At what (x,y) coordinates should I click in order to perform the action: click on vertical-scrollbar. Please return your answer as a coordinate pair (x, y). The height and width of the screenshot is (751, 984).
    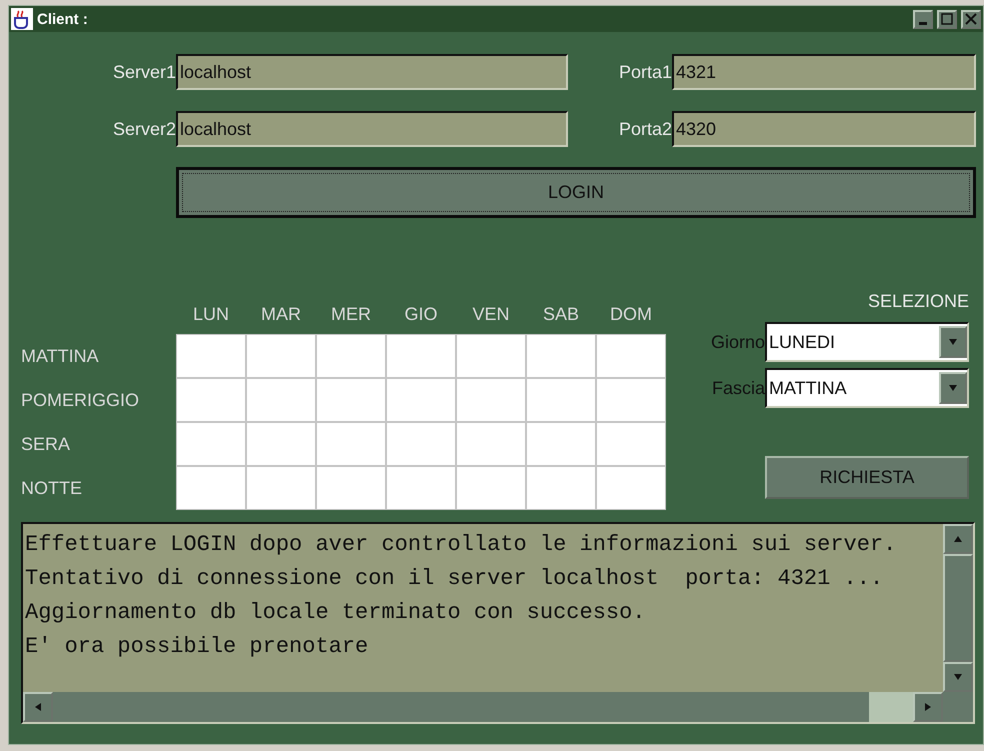
    Looking at the image, I should click on (958, 608).